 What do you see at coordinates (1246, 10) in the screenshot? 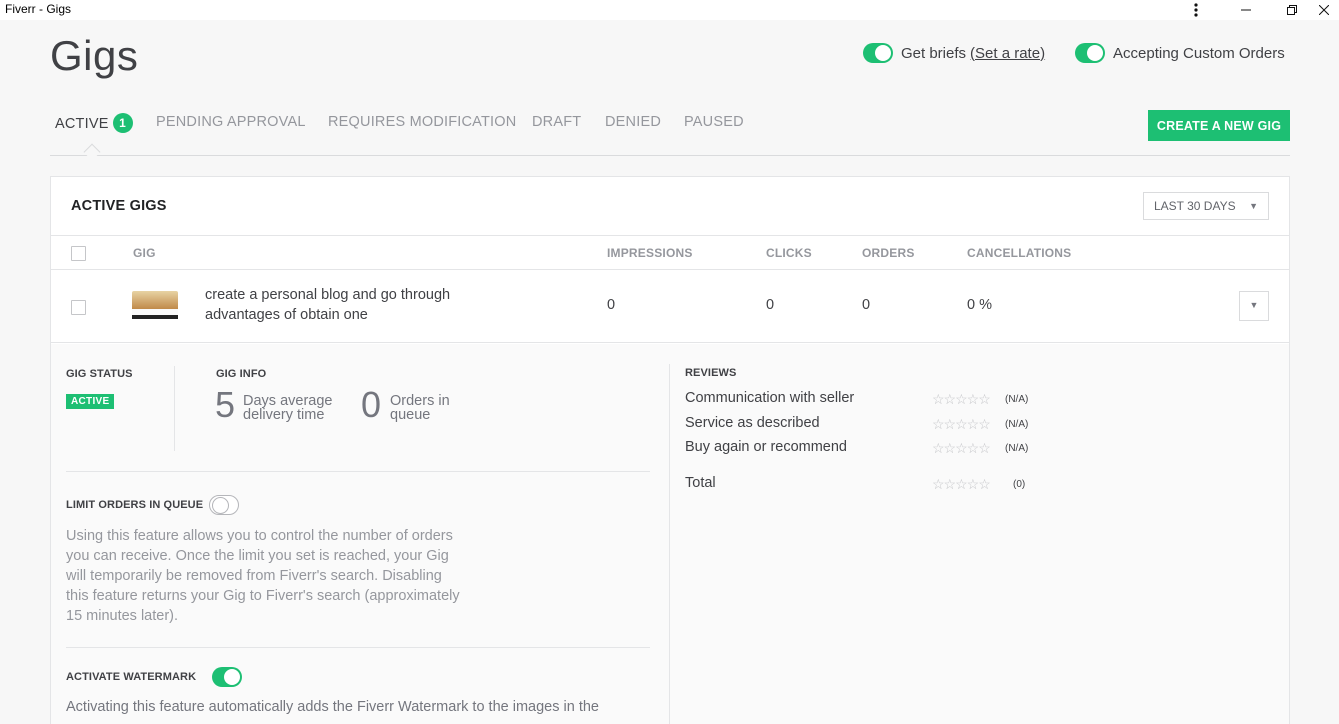
I see `minimize-icon` at bounding box center [1246, 10].